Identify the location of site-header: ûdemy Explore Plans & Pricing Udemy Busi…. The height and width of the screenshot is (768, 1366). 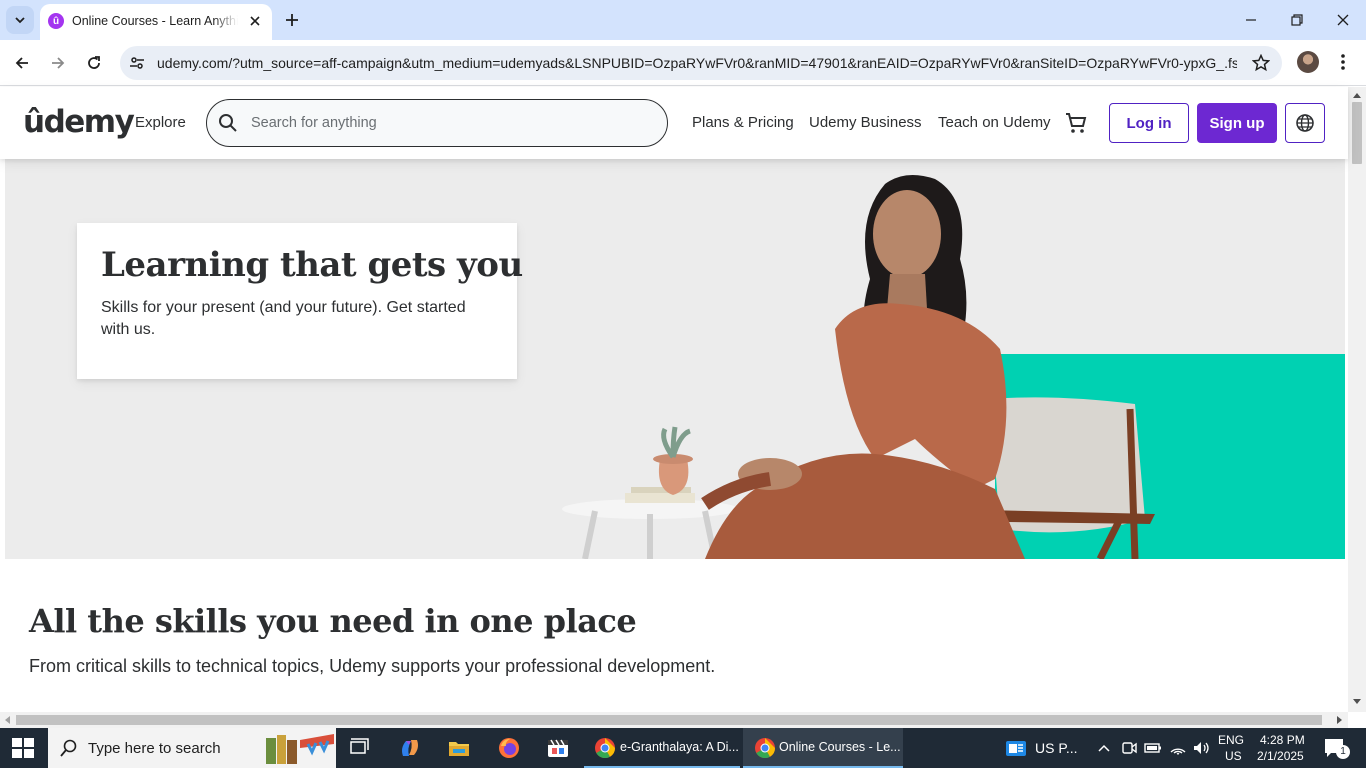
(674, 123).